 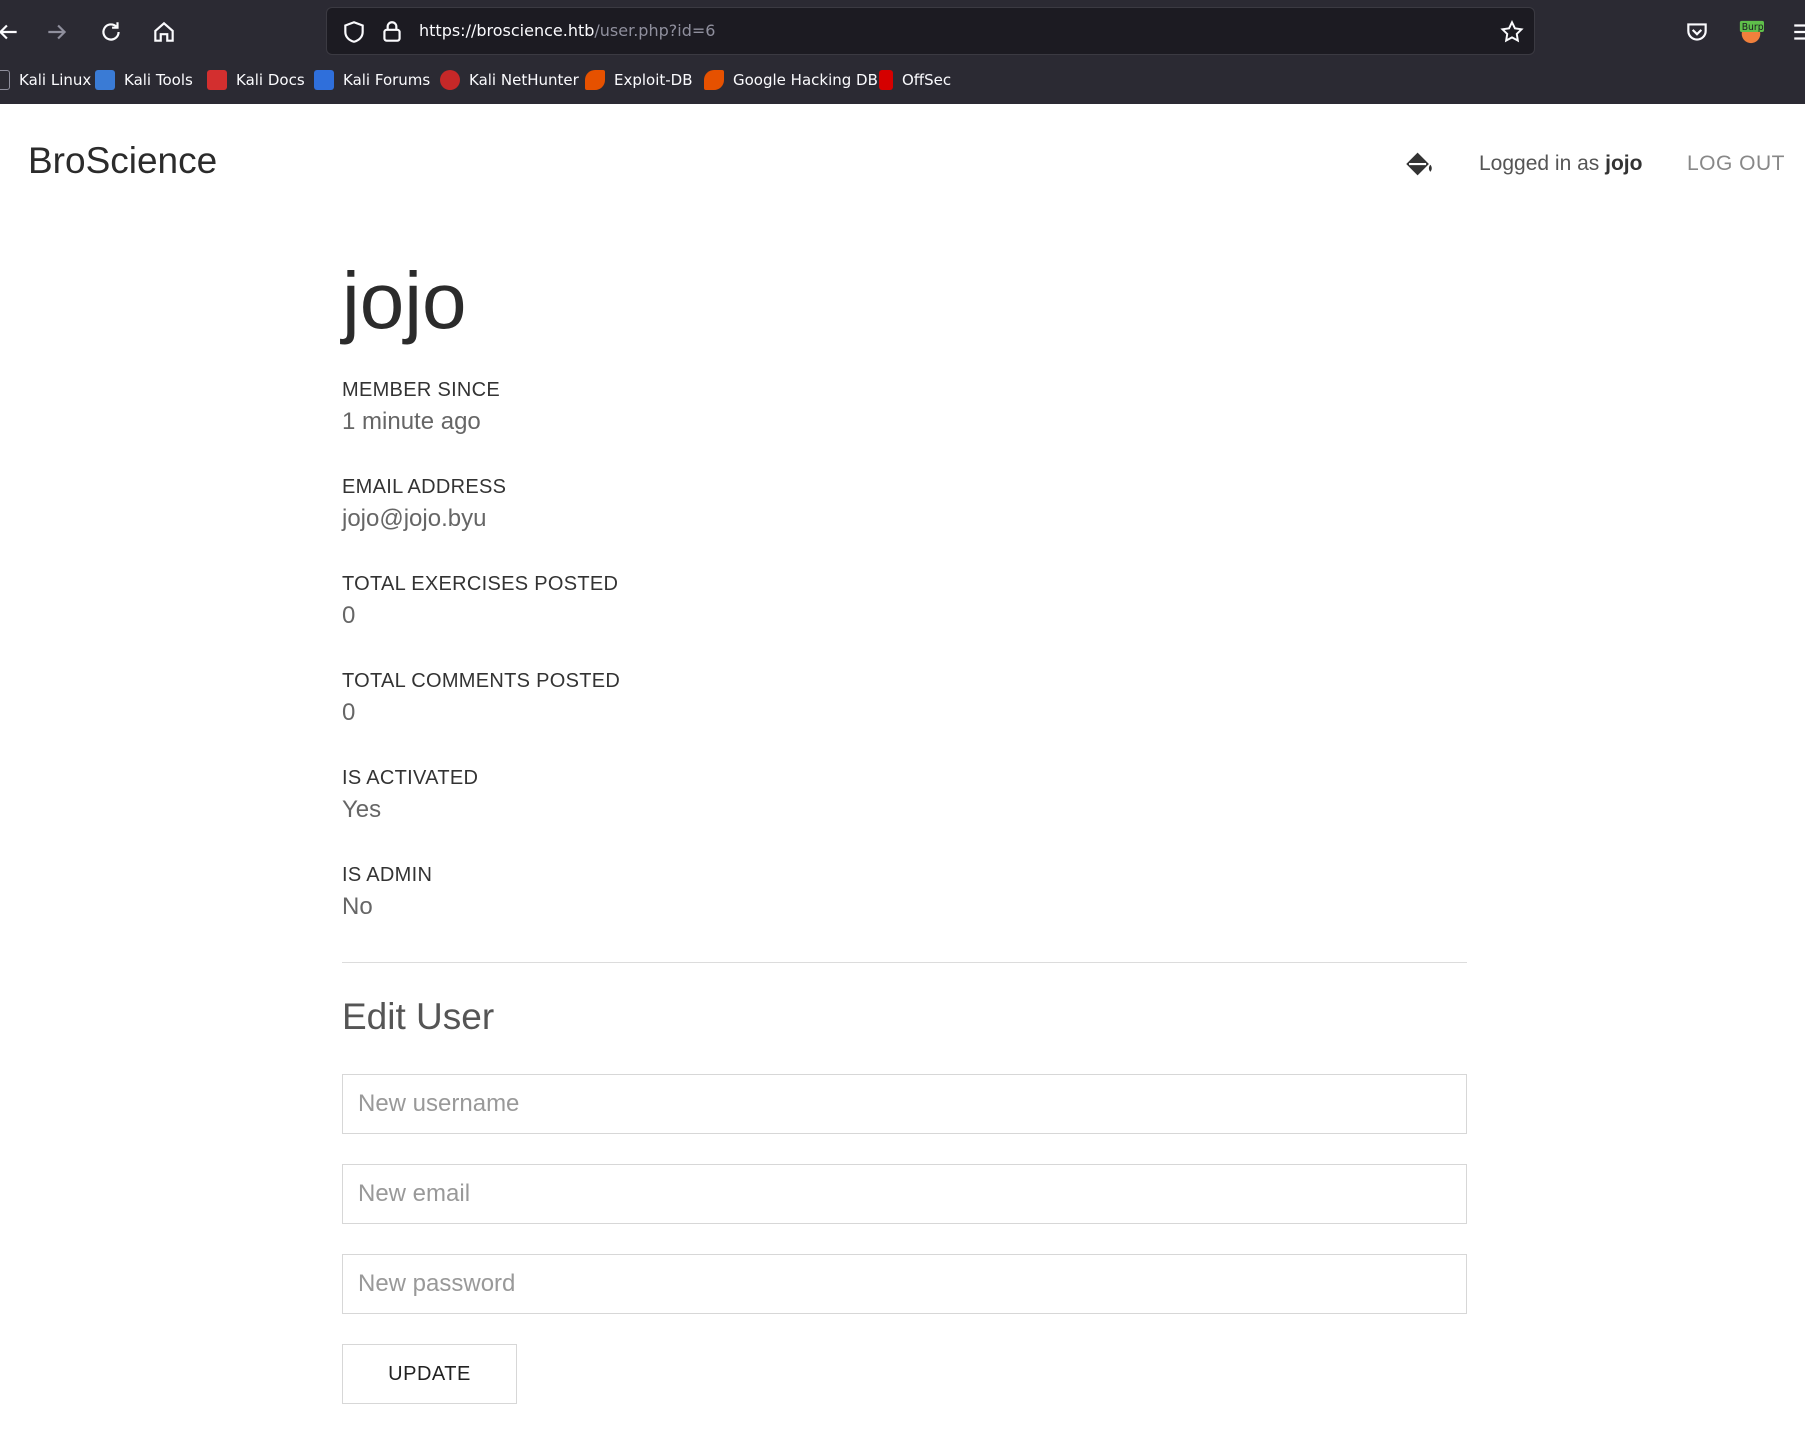 What do you see at coordinates (5, 80) in the screenshot?
I see `kali-linux-icon` at bounding box center [5, 80].